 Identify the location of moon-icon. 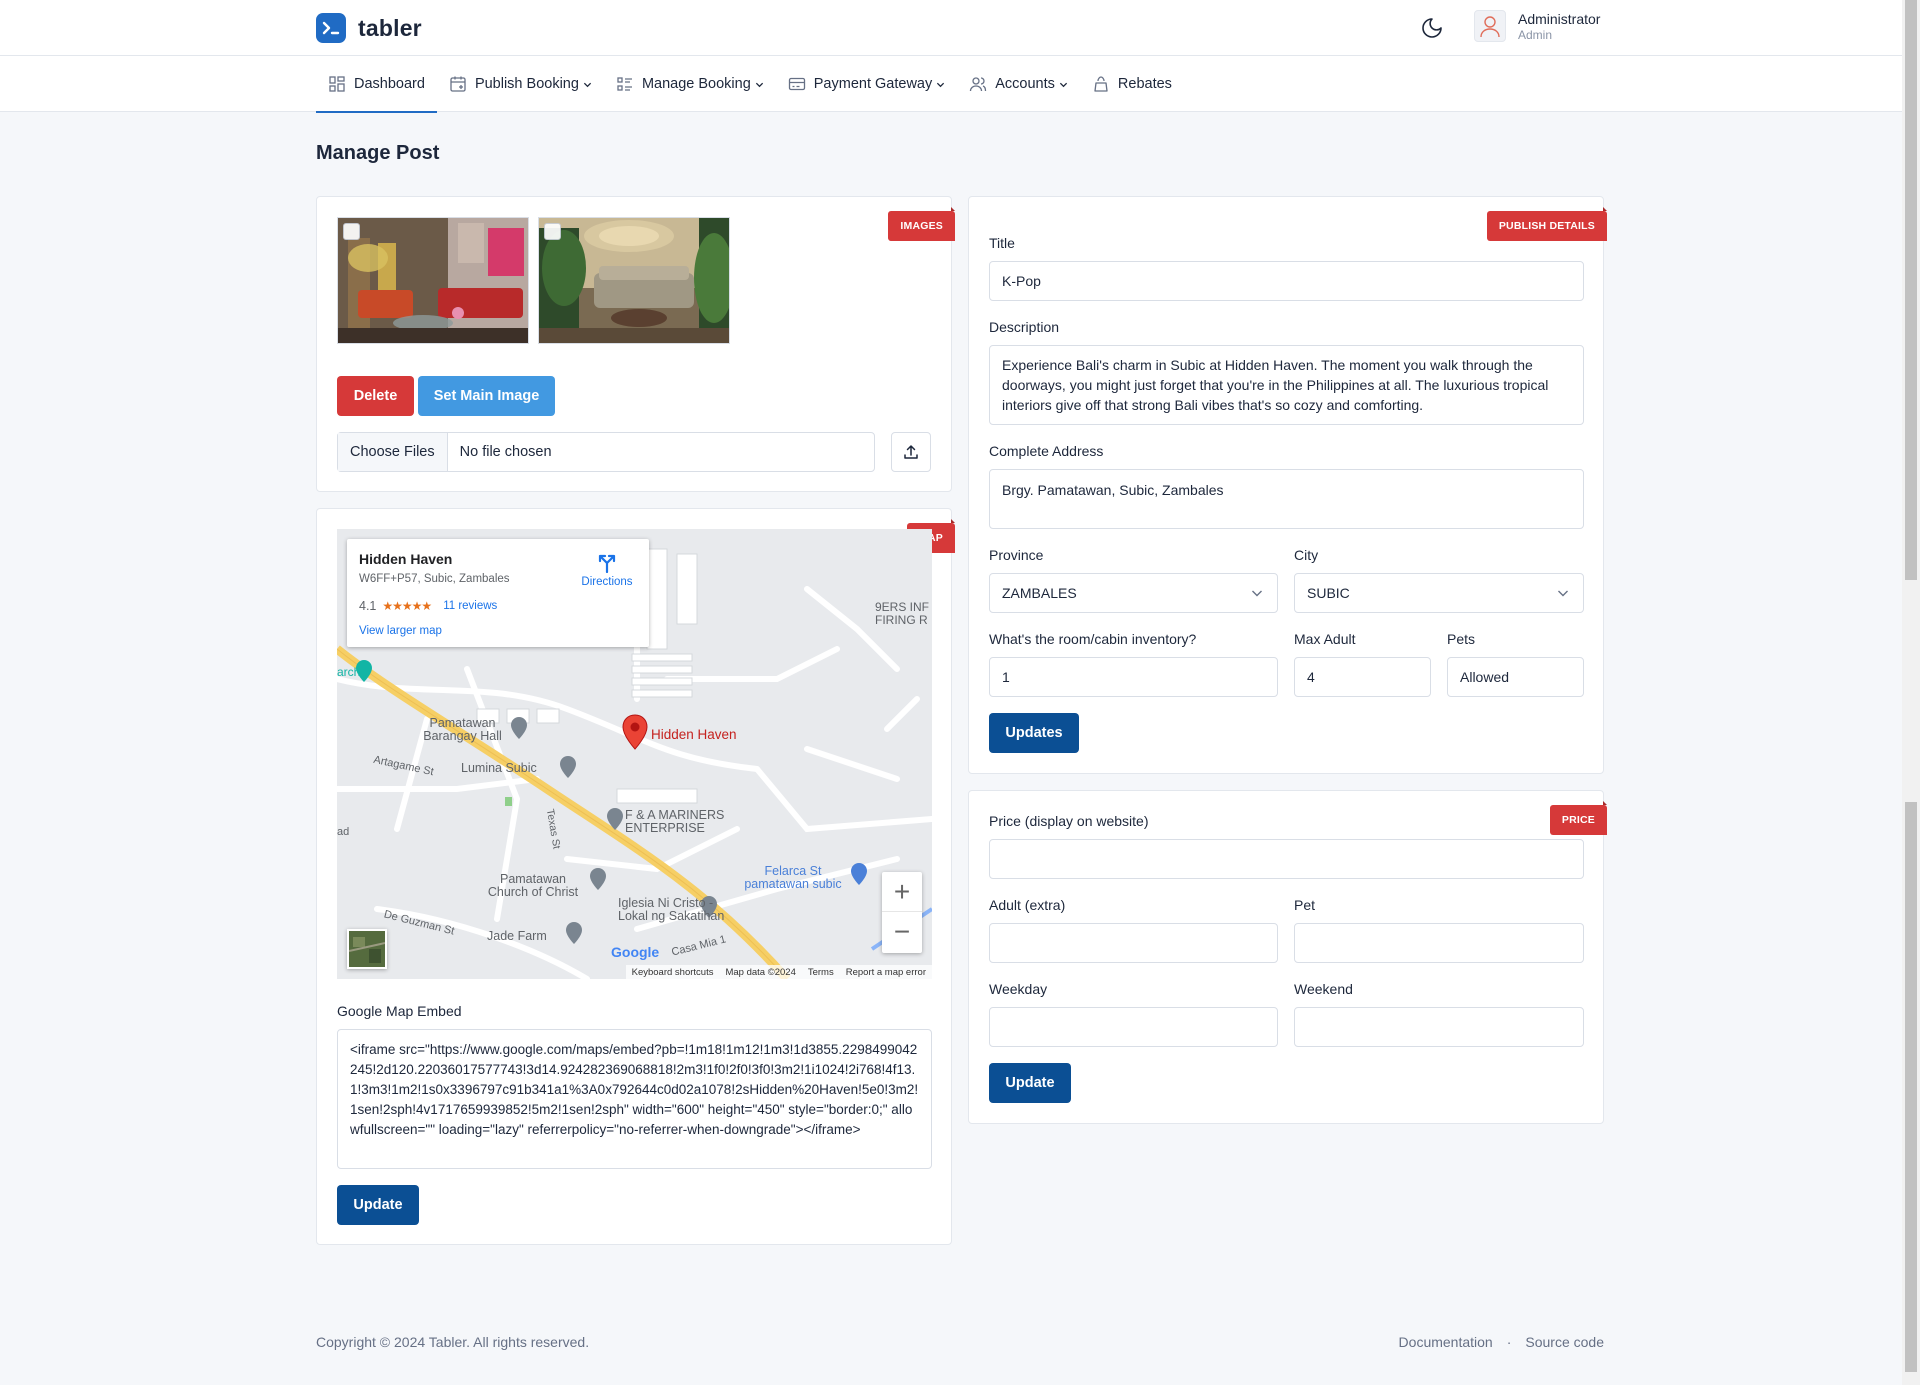
(1432, 28).